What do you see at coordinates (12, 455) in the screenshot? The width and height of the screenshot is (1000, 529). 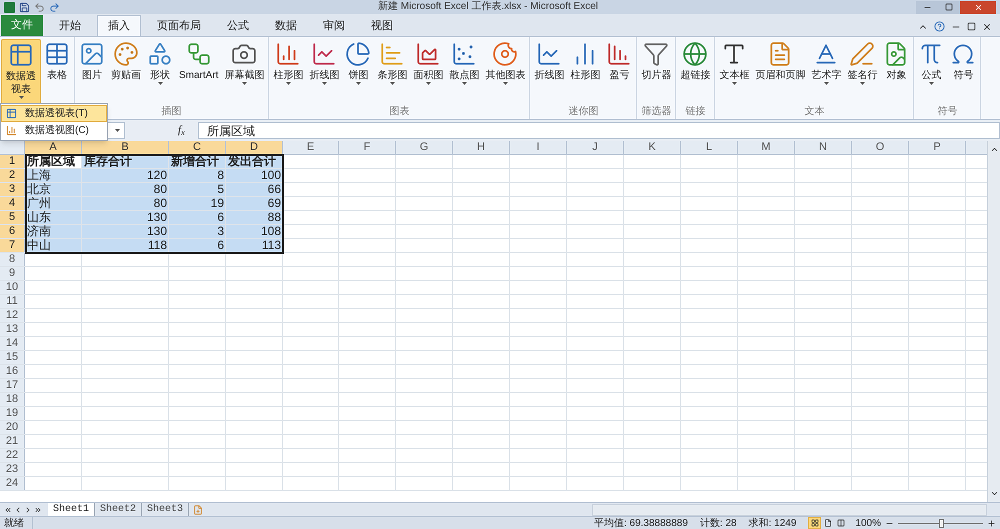 I see `row-header: 22` at bounding box center [12, 455].